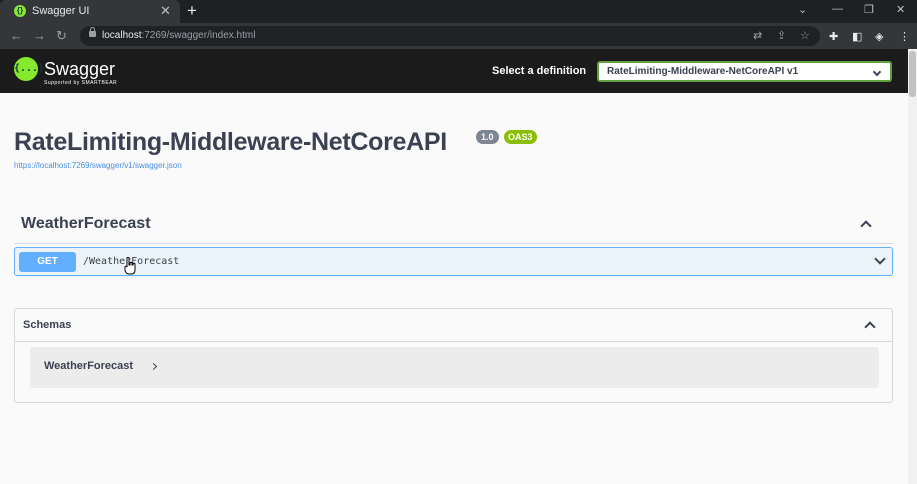  Describe the element at coordinates (833, 36) in the screenshot. I see `puzzle-icon: ✚` at that location.